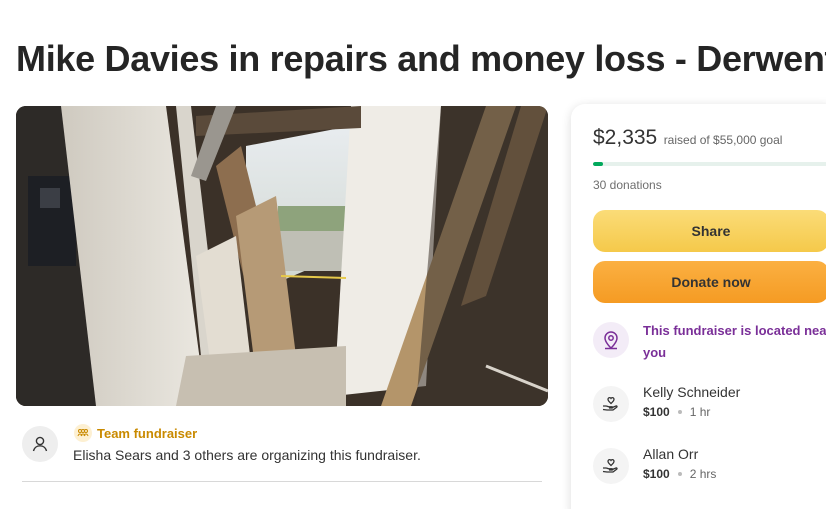 This screenshot has width=826, height=509. What do you see at coordinates (147, 433) in the screenshot?
I see `team-label-text: Team fundraiser` at bounding box center [147, 433].